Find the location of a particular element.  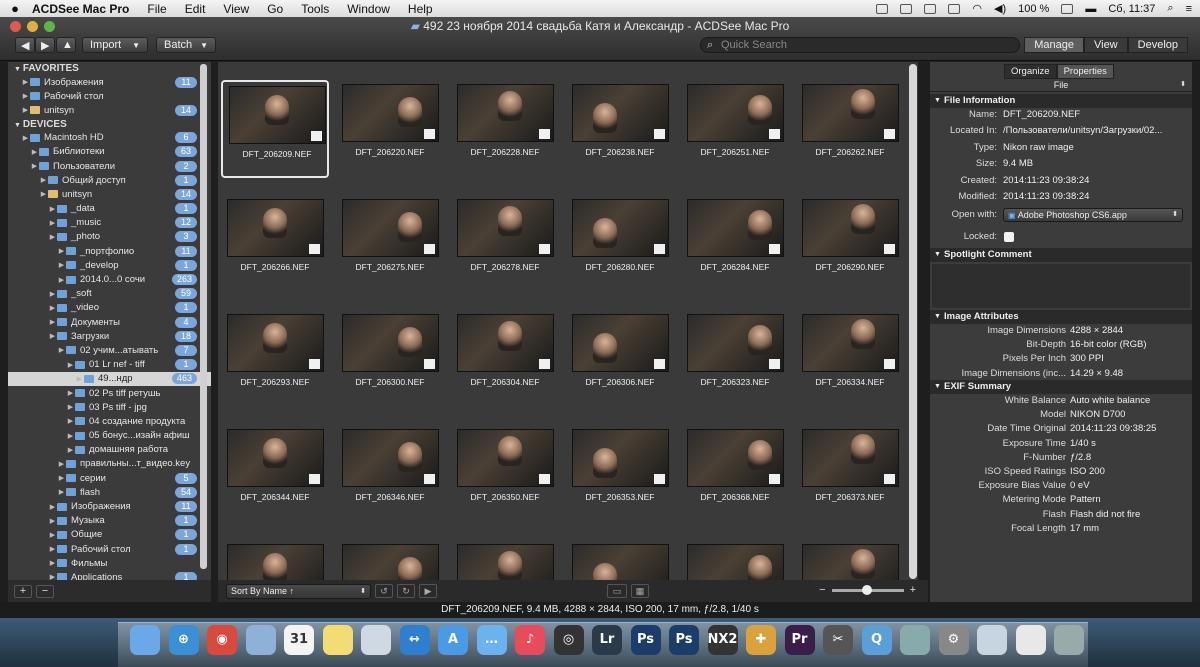

sidebar-item: ▶ unitsyn 14 is located at coordinates (109, 110).